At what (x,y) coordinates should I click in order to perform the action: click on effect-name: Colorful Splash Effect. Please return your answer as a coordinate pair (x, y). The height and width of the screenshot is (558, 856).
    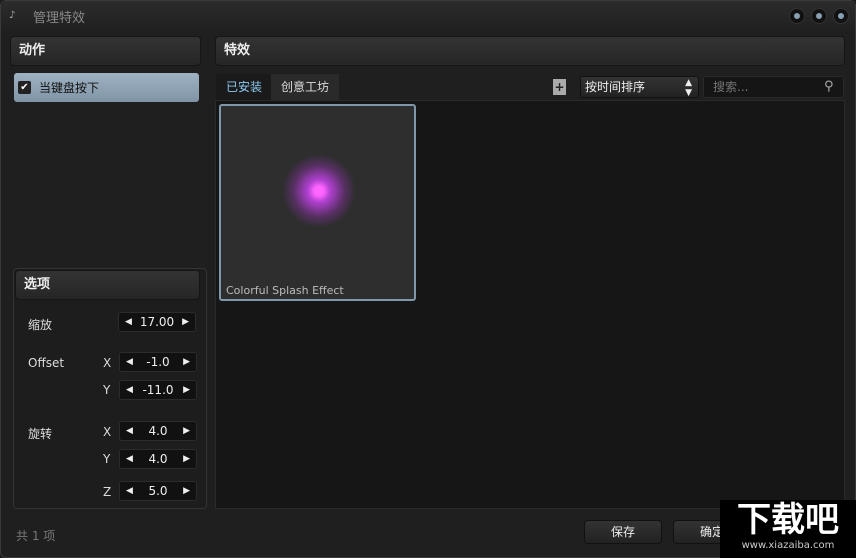
    Looking at the image, I should click on (285, 290).